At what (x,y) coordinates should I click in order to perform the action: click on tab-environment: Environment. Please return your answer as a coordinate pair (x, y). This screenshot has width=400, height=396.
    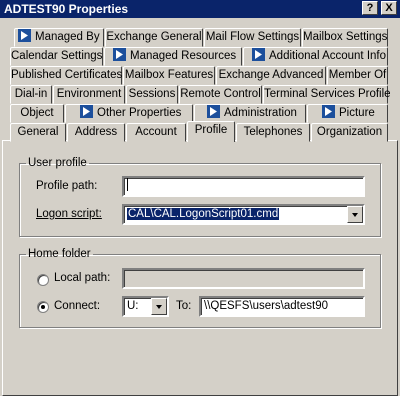
    Looking at the image, I should click on (89, 94).